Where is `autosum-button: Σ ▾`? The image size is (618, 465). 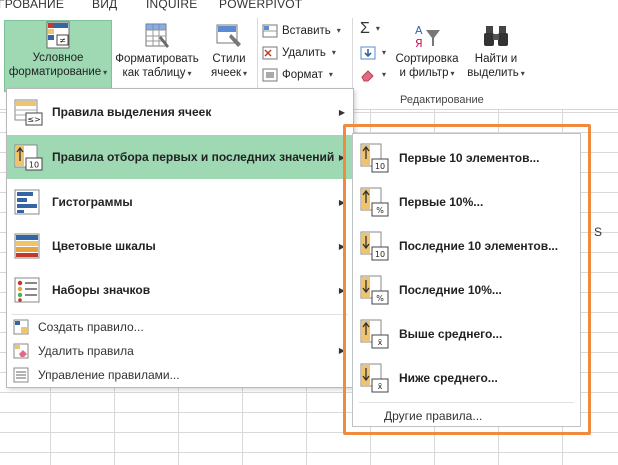 autosum-button: Σ ▾ is located at coordinates (370, 29).